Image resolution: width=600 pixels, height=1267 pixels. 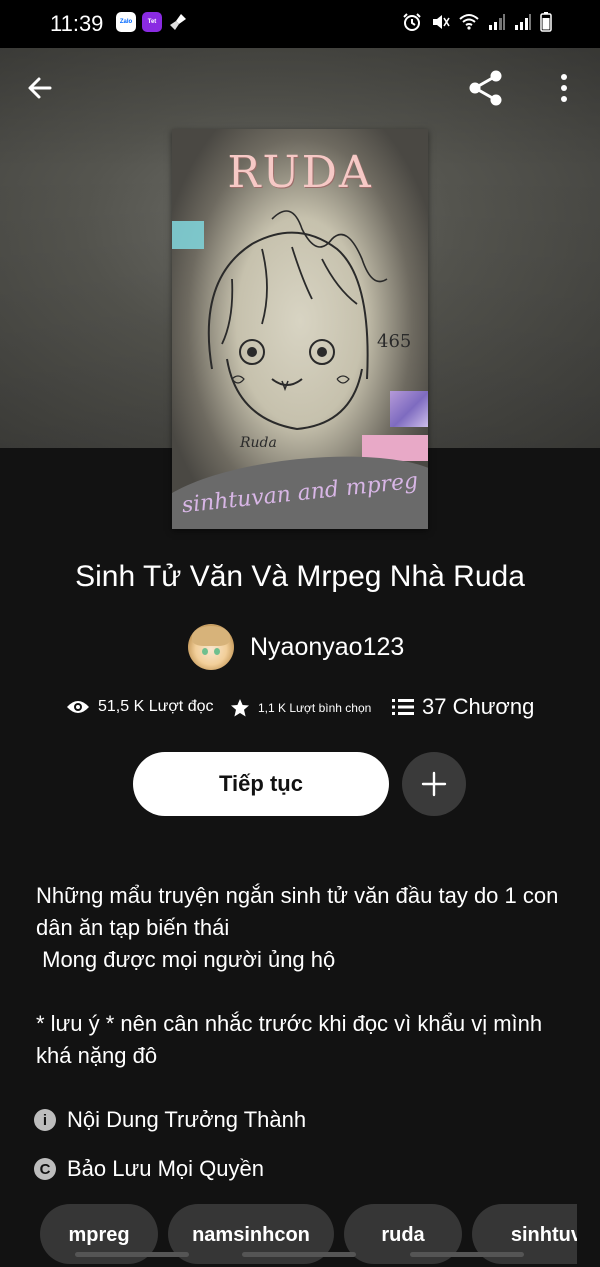 I want to click on author-link: Nyaonyao123, so click(x=296, y=647).